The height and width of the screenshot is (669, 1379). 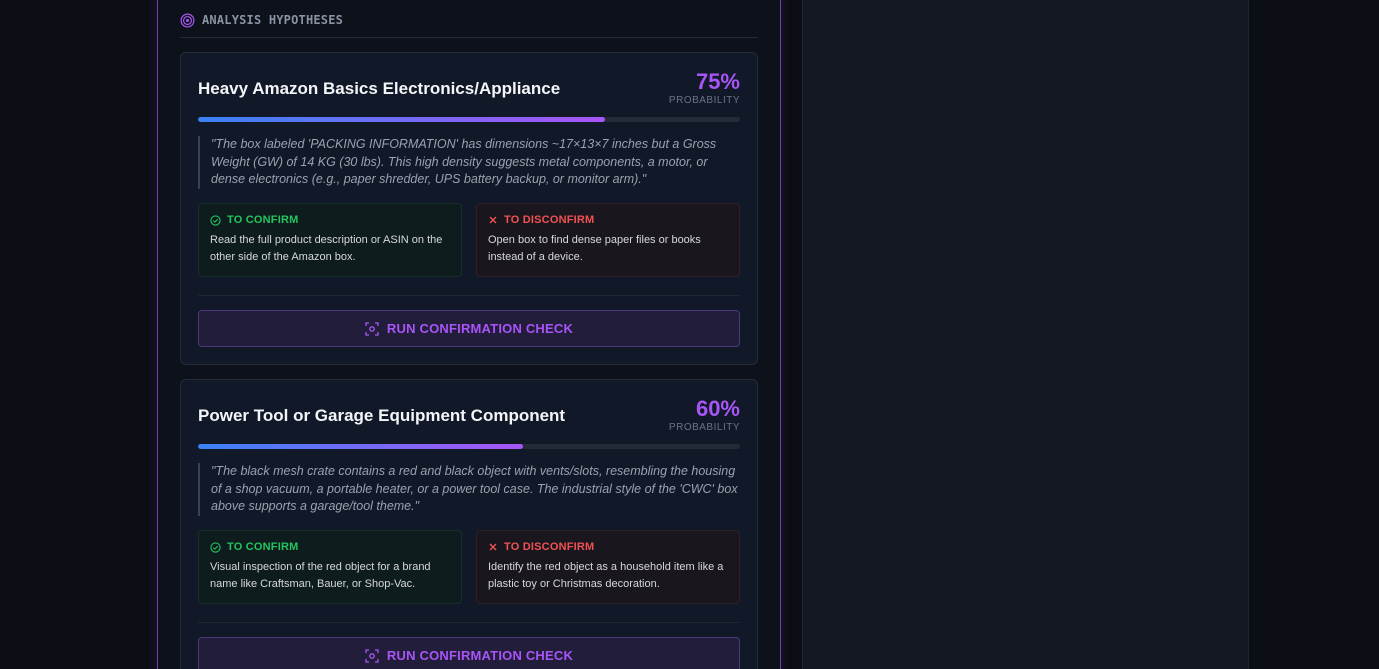 What do you see at coordinates (273, 20) in the screenshot?
I see `section-title: ANALYSIS HYPOTHESES` at bounding box center [273, 20].